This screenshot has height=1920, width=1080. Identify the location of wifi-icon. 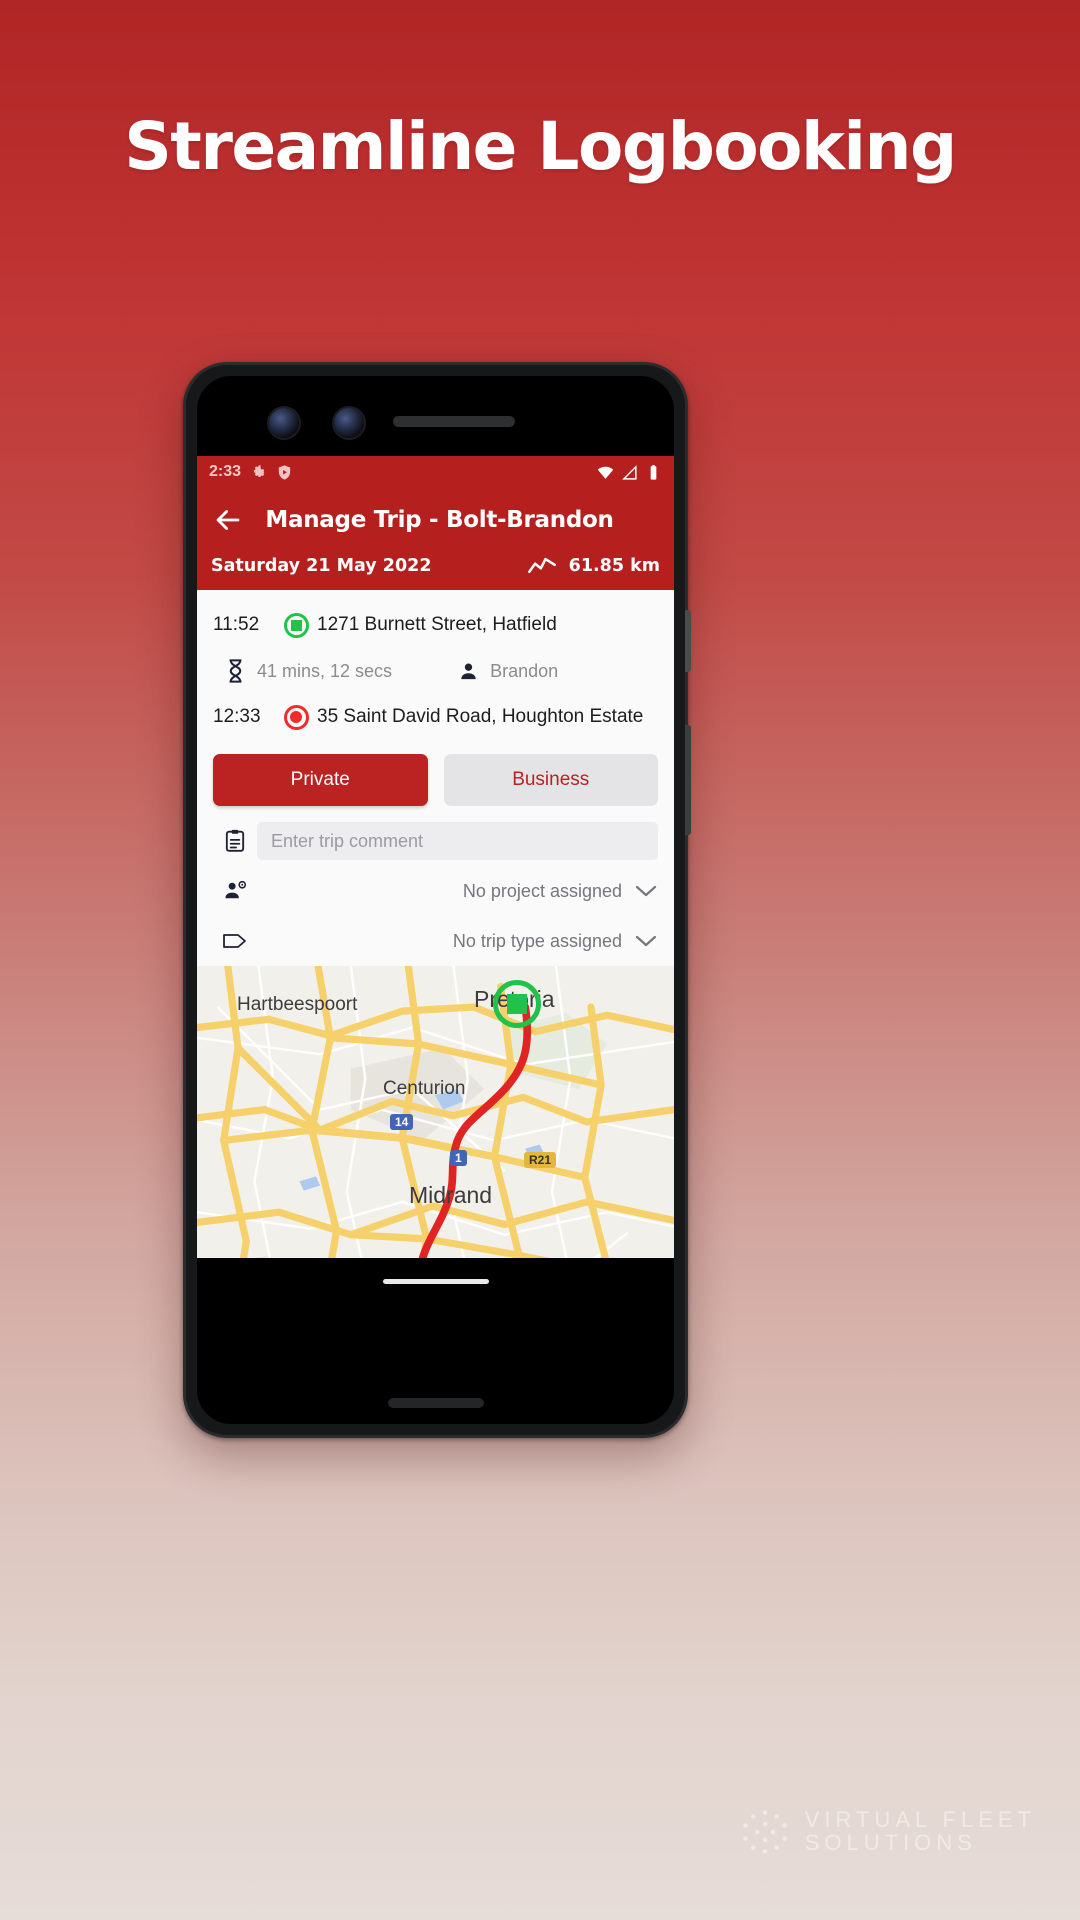
(605, 472).